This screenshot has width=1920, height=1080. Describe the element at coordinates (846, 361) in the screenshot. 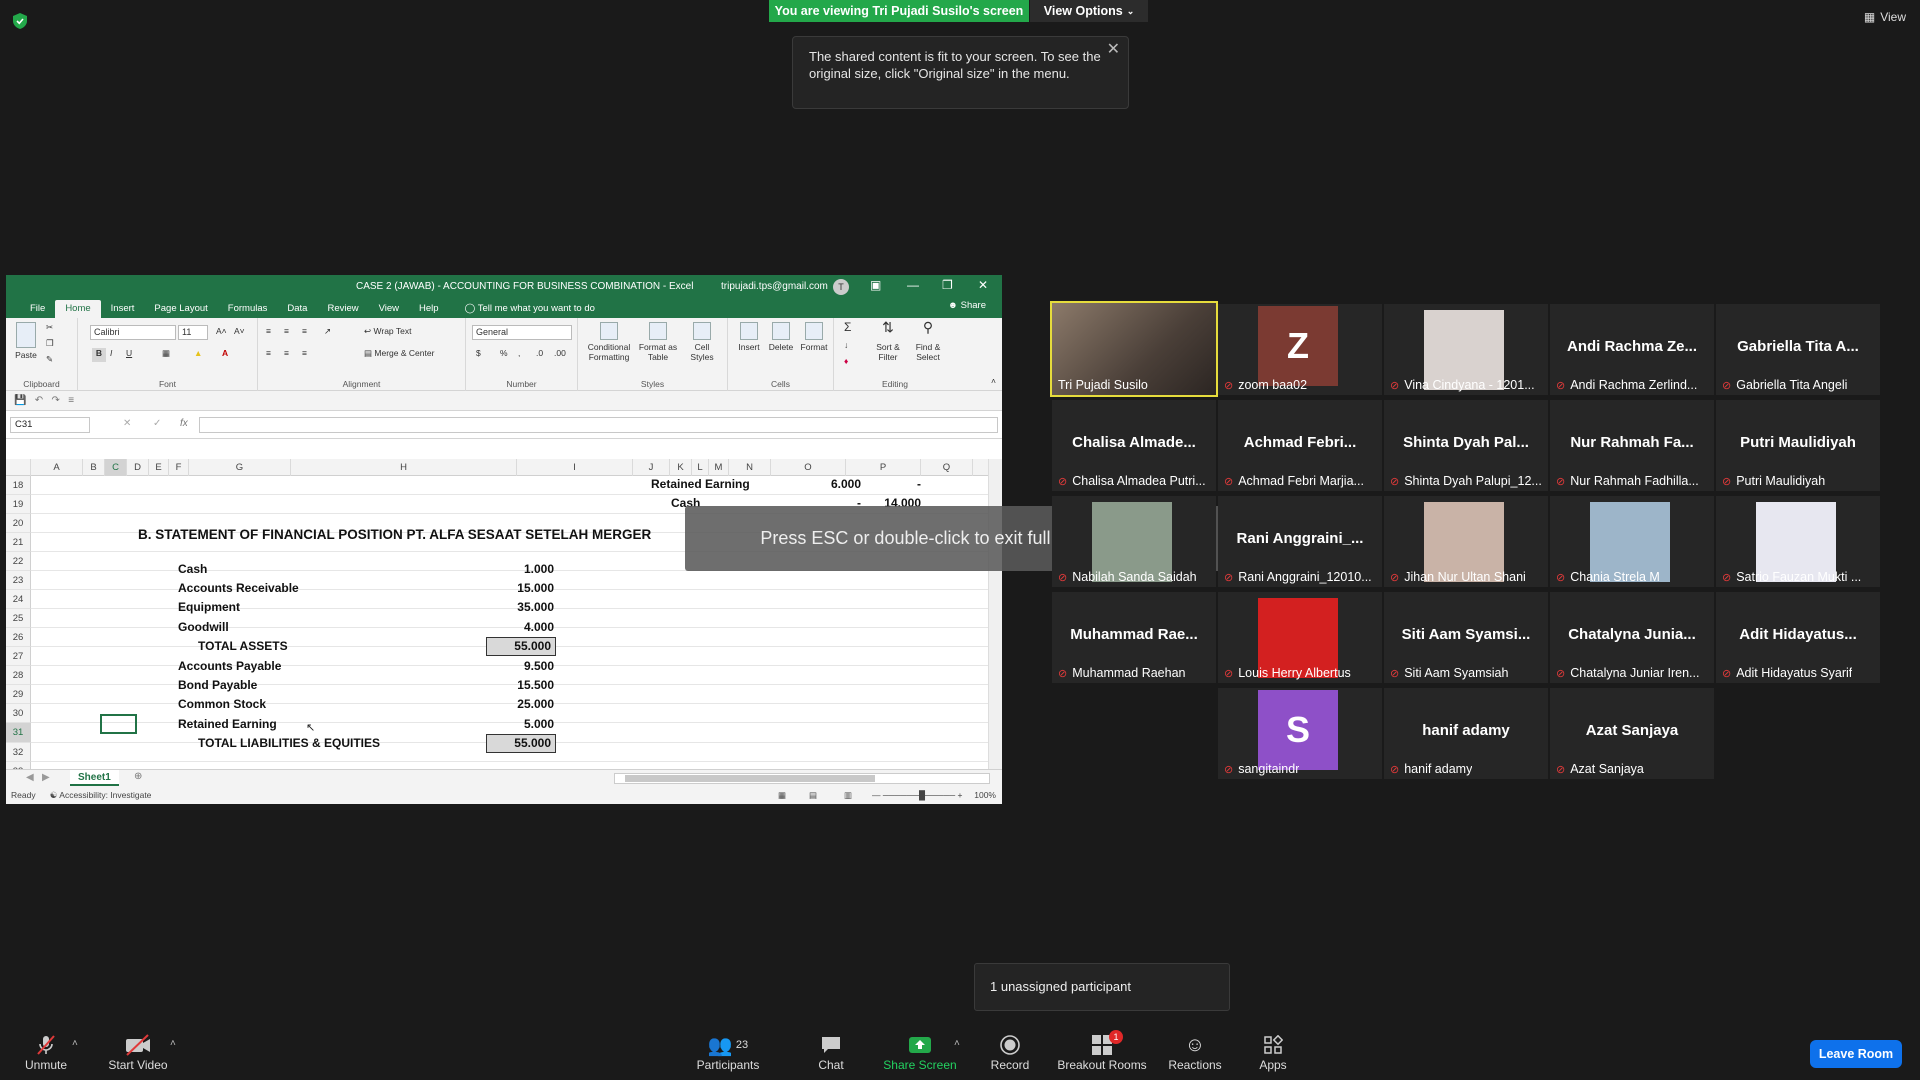

I see `clear-icon: ♦` at that location.